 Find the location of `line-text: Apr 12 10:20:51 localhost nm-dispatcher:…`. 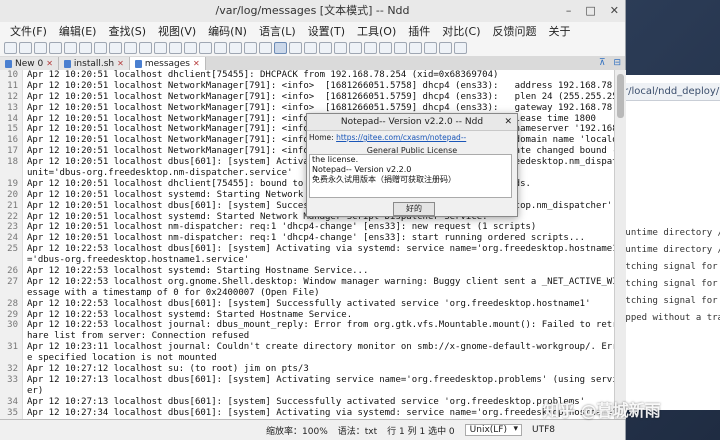

line-text: Apr 12 10:20:51 localhost nm-dispatcher:… is located at coordinates (306, 238).